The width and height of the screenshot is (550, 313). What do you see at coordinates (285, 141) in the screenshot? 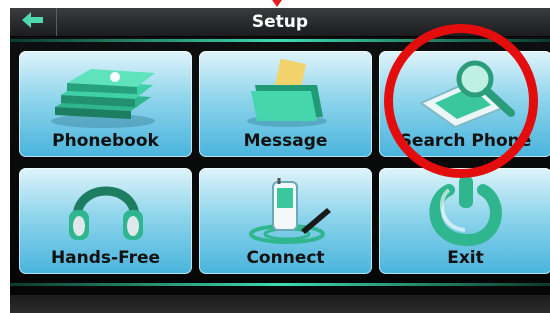
I see `message-label: Message` at bounding box center [285, 141].